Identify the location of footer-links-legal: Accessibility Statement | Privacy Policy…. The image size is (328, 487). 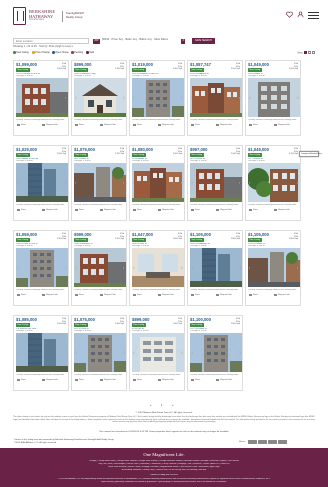
(164, 470).